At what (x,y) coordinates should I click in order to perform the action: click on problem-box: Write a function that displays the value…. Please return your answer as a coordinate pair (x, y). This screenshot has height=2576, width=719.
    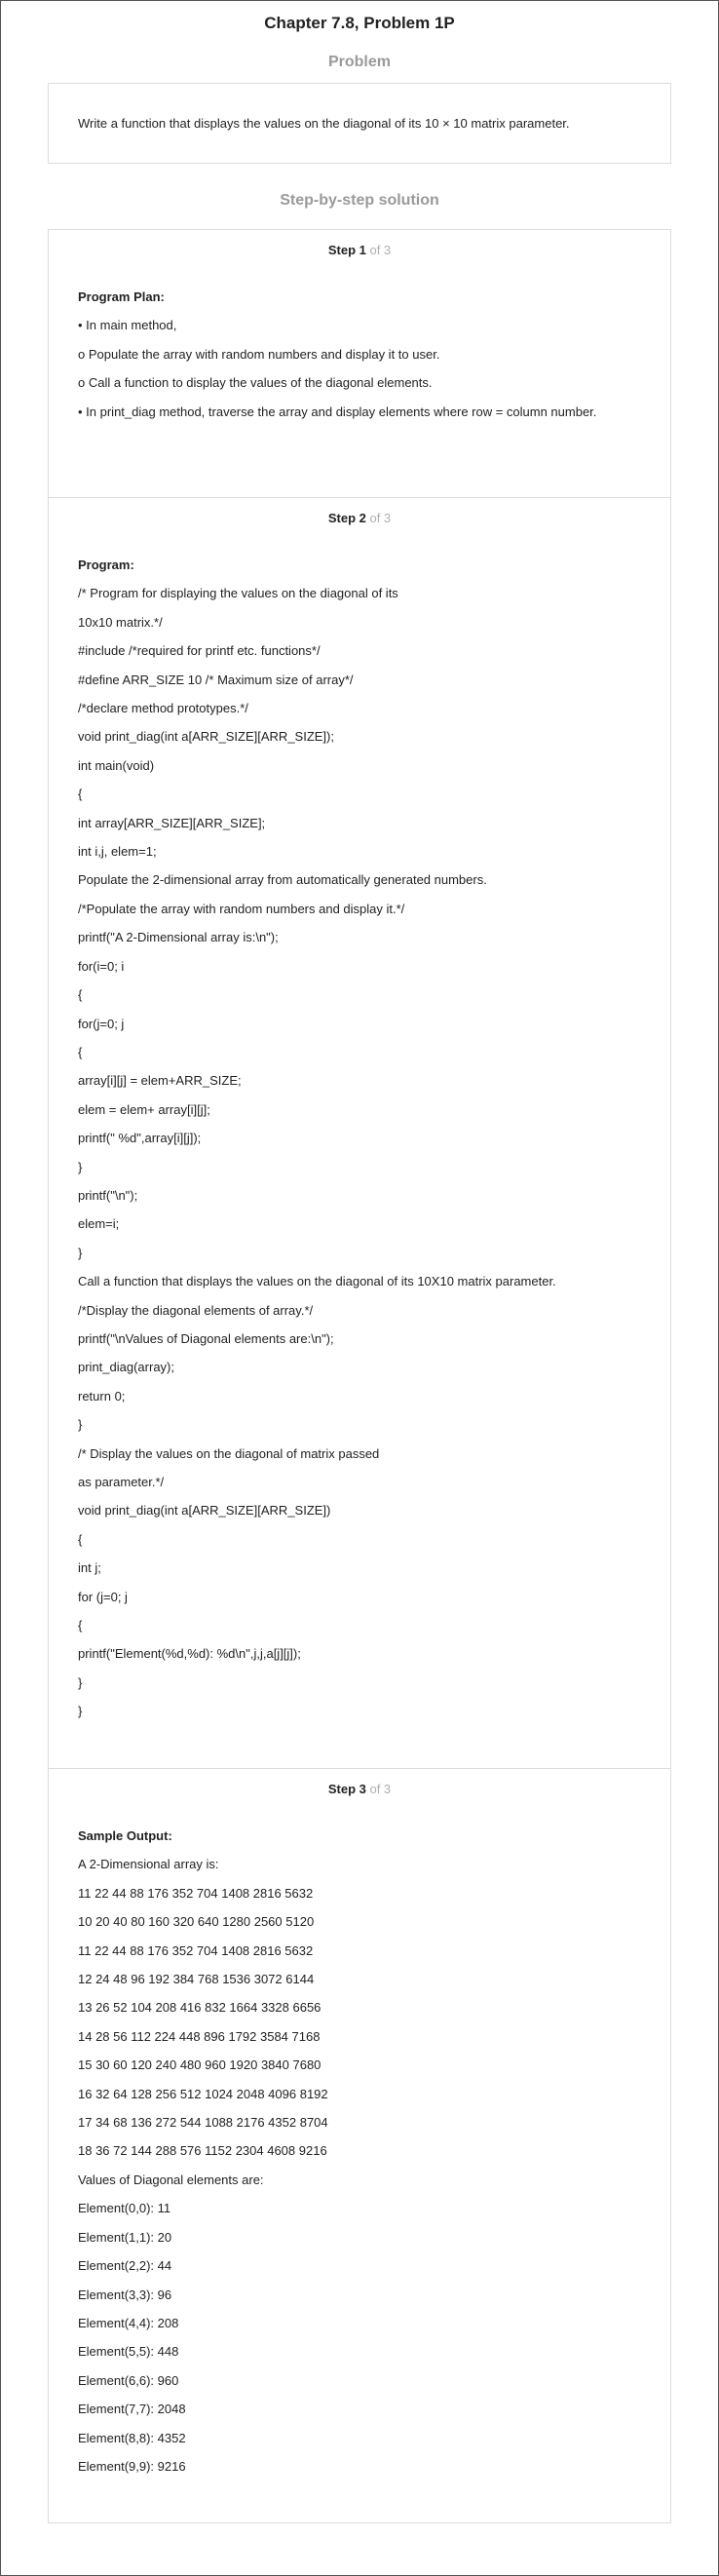
    Looking at the image, I should click on (359, 123).